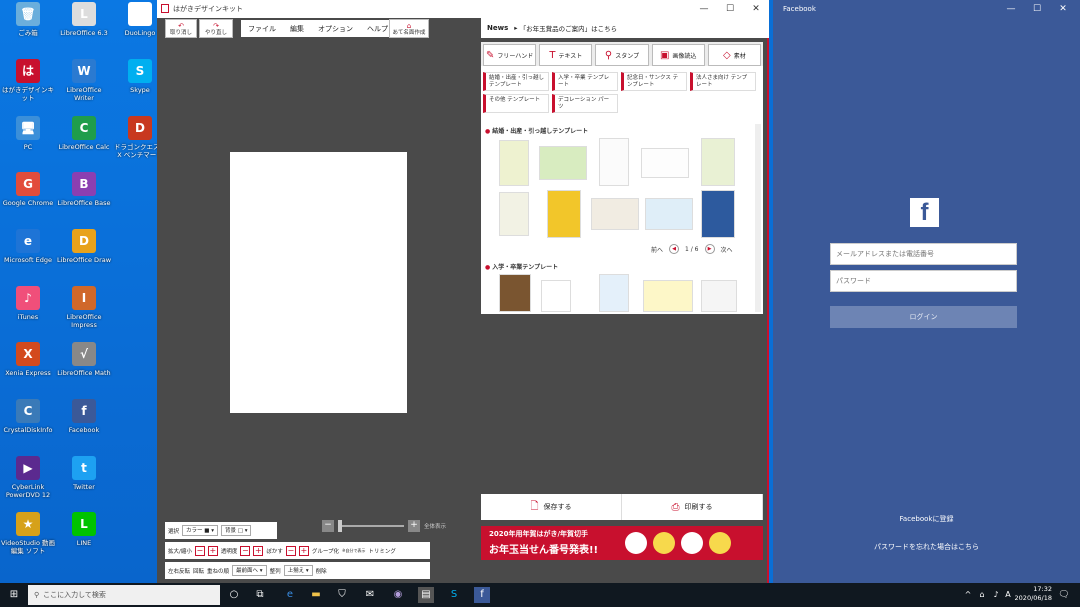 The width and height of the screenshot is (1080, 607). What do you see at coordinates (426, 595) in the screenshot?
I see `hagaki-taskbar-icon: ▤` at bounding box center [426, 595].